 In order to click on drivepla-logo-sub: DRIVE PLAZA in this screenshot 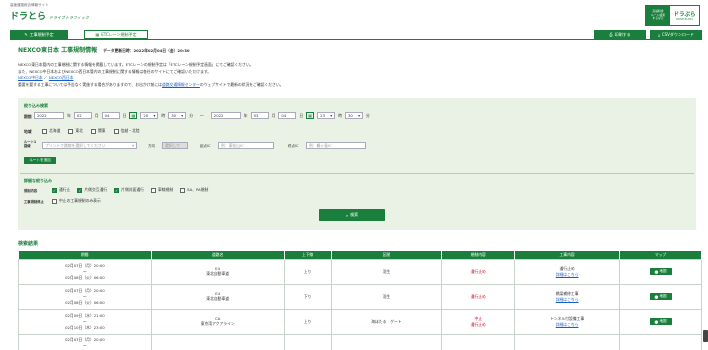, I will do `click(684, 19)`.